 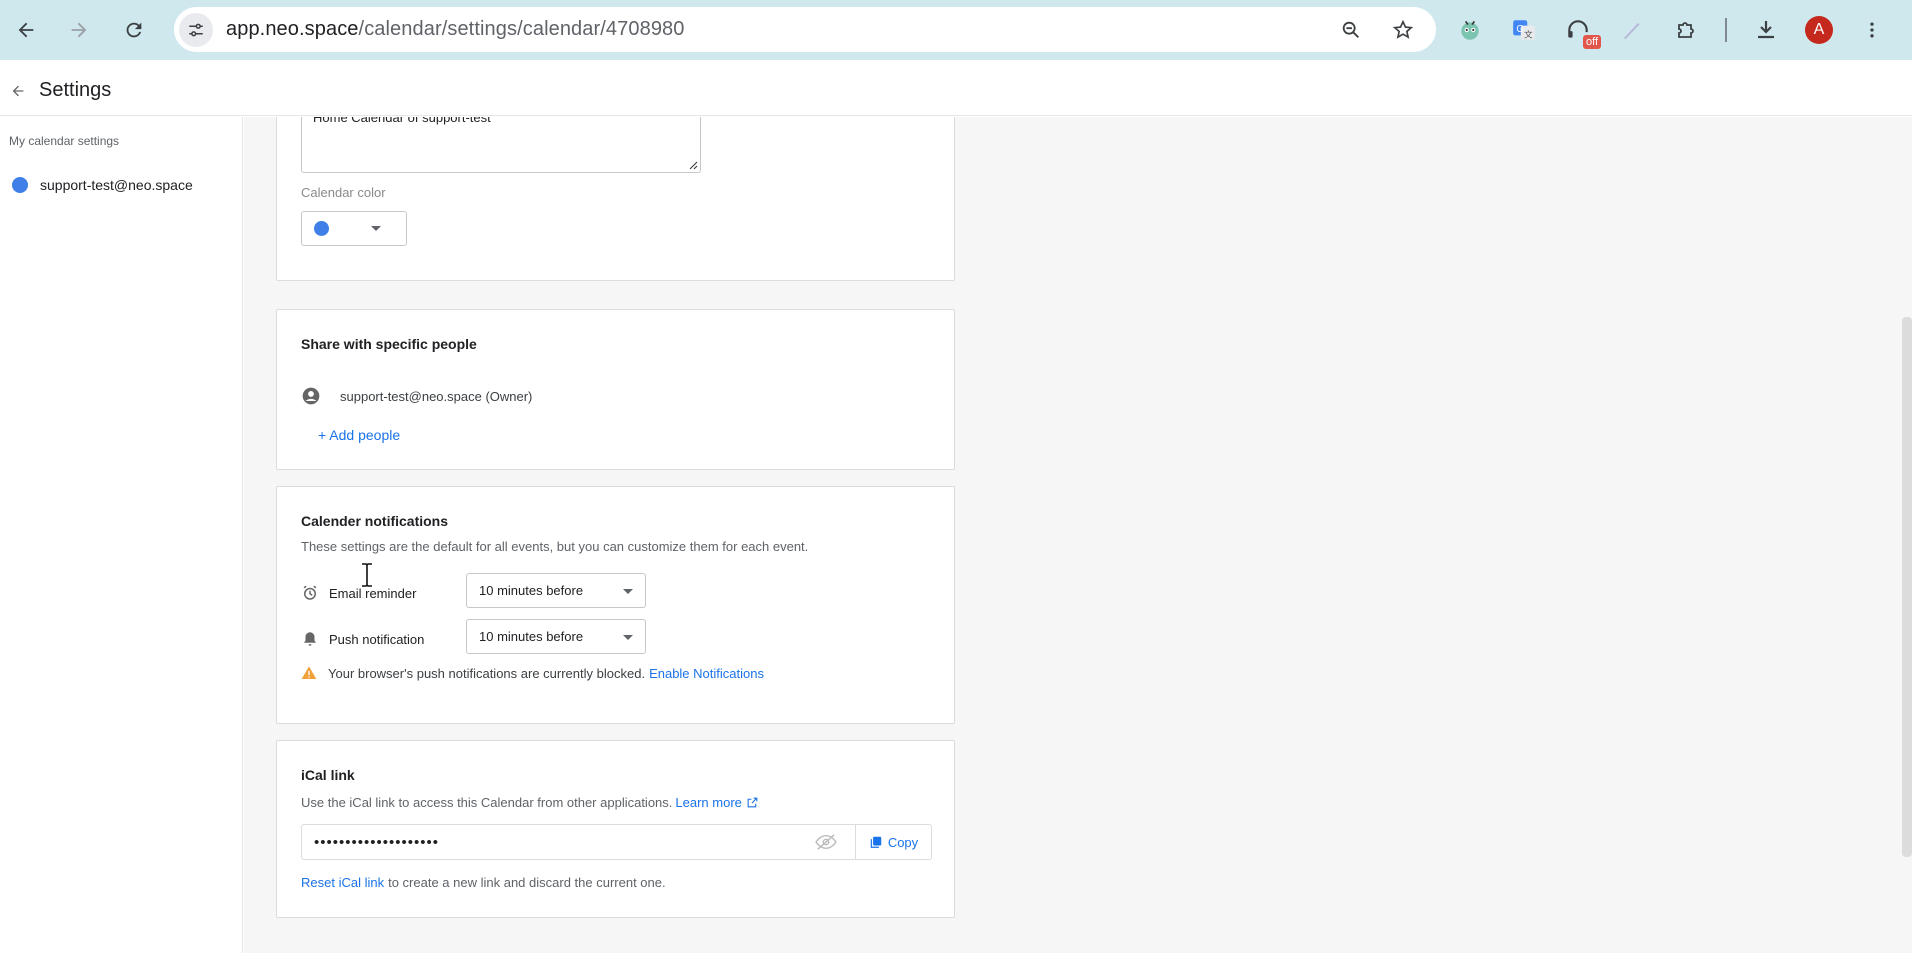 What do you see at coordinates (64, 141) in the screenshot?
I see `sidebar-heading: My calendar settings` at bounding box center [64, 141].